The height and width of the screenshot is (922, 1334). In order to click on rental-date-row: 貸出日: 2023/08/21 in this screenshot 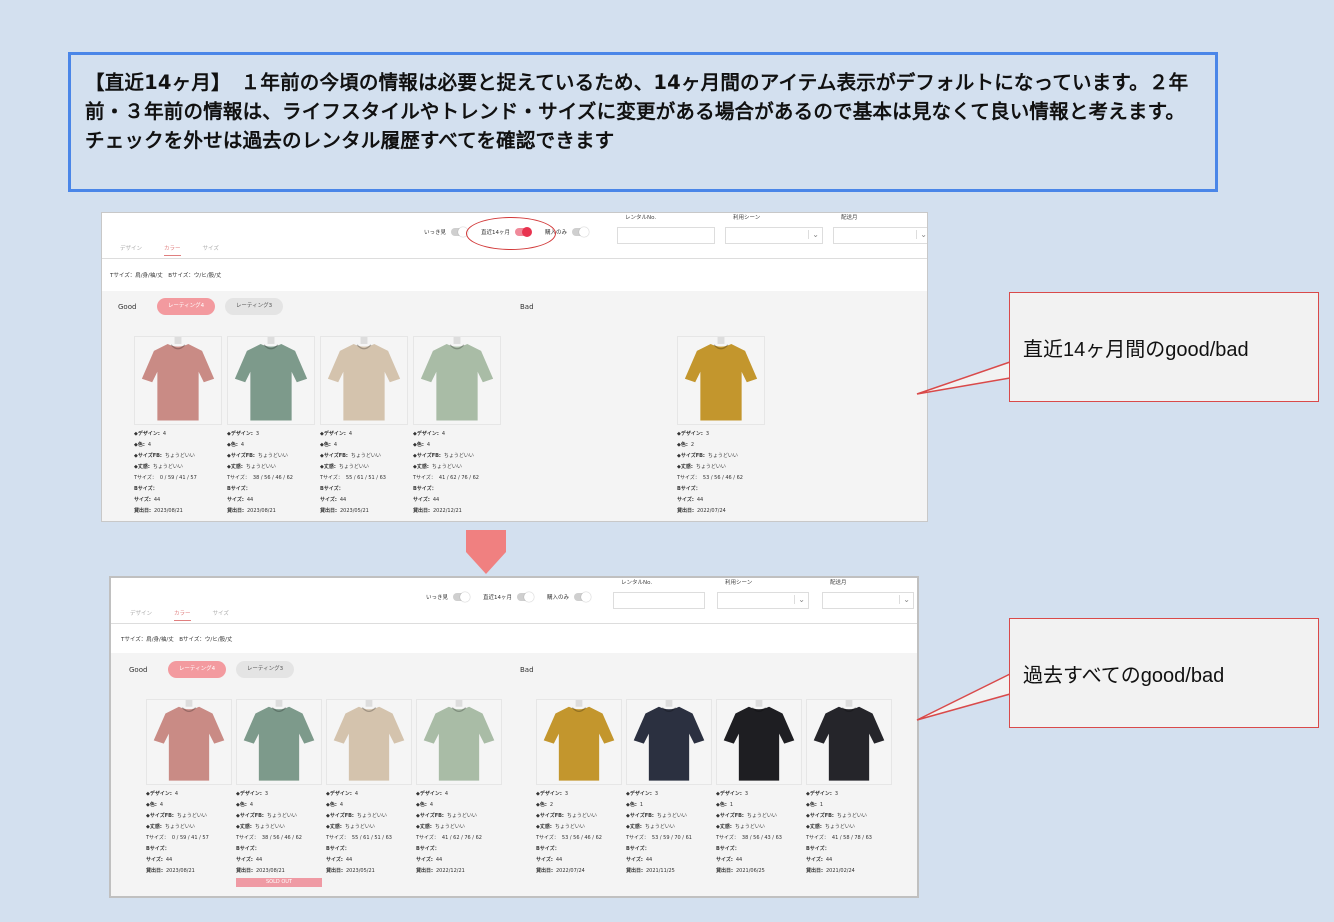, I will do `click(178, 511)`.